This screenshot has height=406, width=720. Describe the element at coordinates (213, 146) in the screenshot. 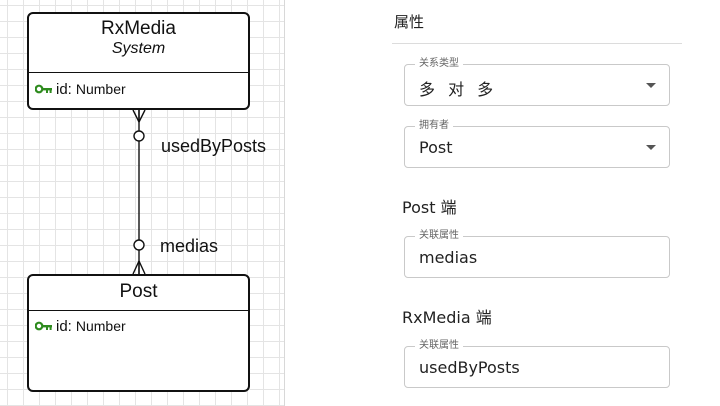

I see `relation-label-usedbyposts: usedByPosts` at that location.